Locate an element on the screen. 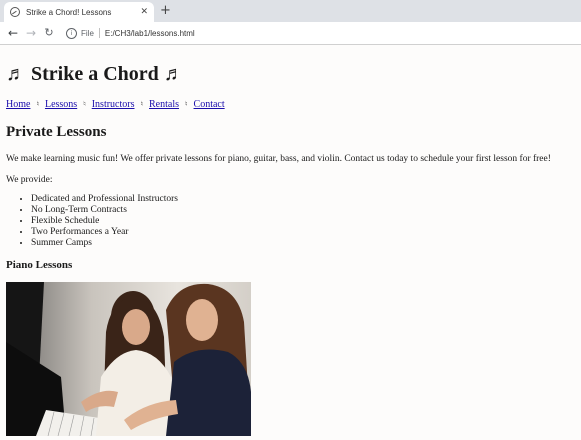 This screenshot has width=581, height=440. list-item: Flexible Schedule is located at coordinates (304, 221).